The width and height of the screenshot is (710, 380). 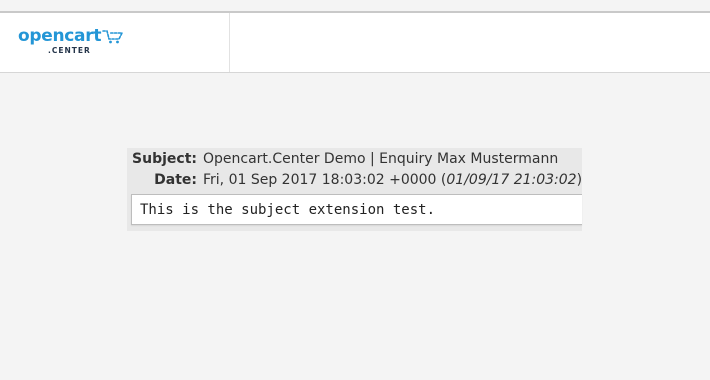 What do you see at coordinates (164, 159) in the screenshot?
I see `subject-label: Subject:` at bounding box center [164, 159].